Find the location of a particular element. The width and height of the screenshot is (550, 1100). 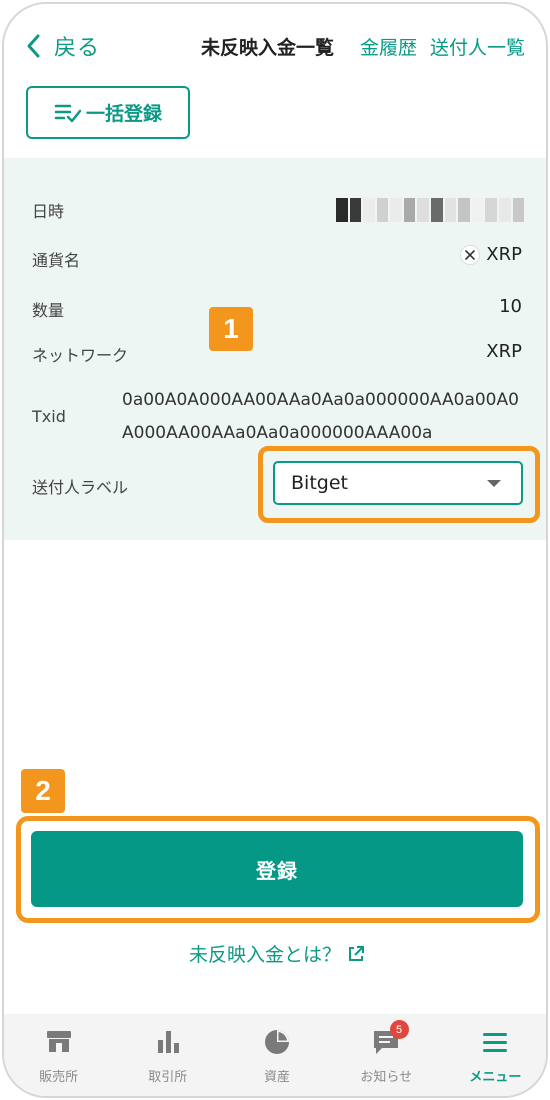

back-button: 戻る is located at coordinates (62, 46).